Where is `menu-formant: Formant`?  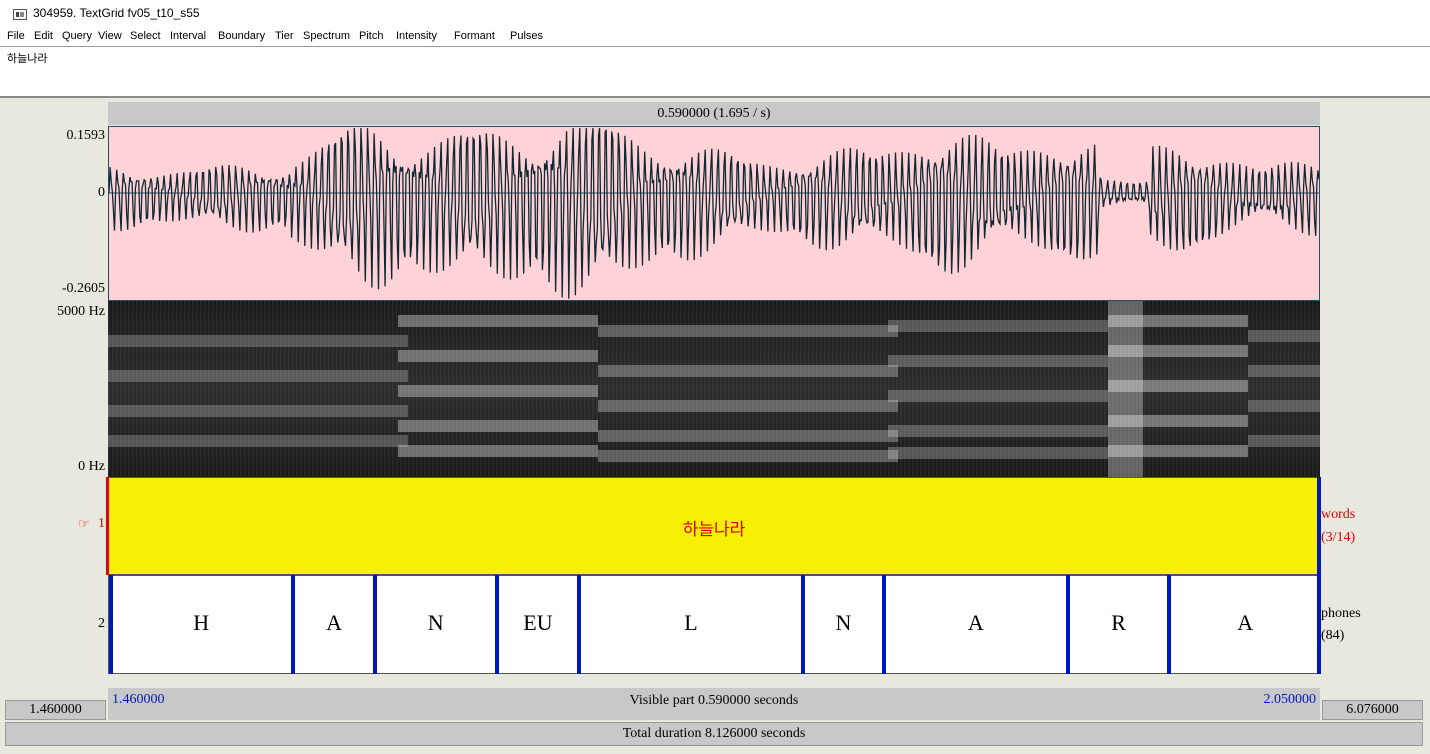
menu-formant: Formant is located at coordinates (474, 36).